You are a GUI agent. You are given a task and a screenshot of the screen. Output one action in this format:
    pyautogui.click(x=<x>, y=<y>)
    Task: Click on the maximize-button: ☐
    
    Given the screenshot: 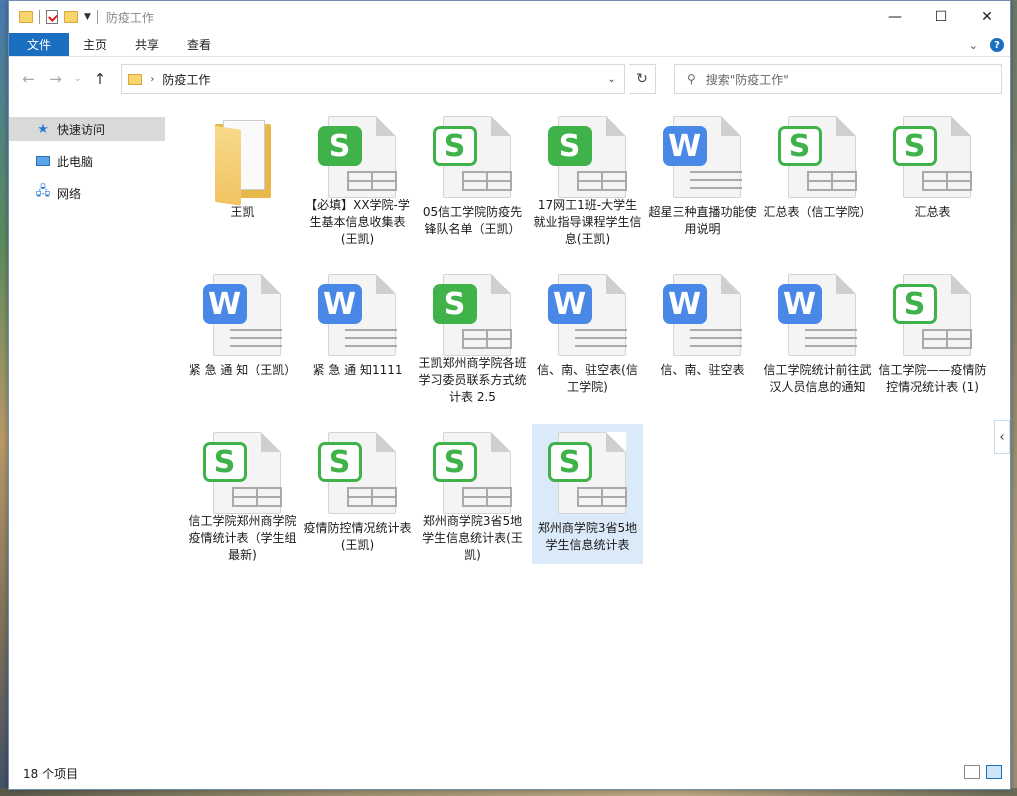 What is the action you would take?
    pyautogui.click(x=941, y=17)
    